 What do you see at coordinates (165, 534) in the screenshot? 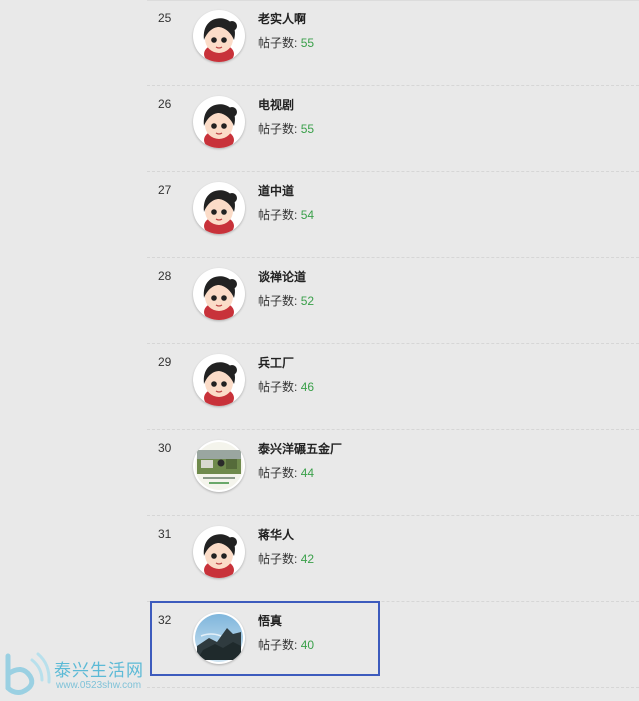
I see `rank-number: 31` at bounding box center [165, 534].